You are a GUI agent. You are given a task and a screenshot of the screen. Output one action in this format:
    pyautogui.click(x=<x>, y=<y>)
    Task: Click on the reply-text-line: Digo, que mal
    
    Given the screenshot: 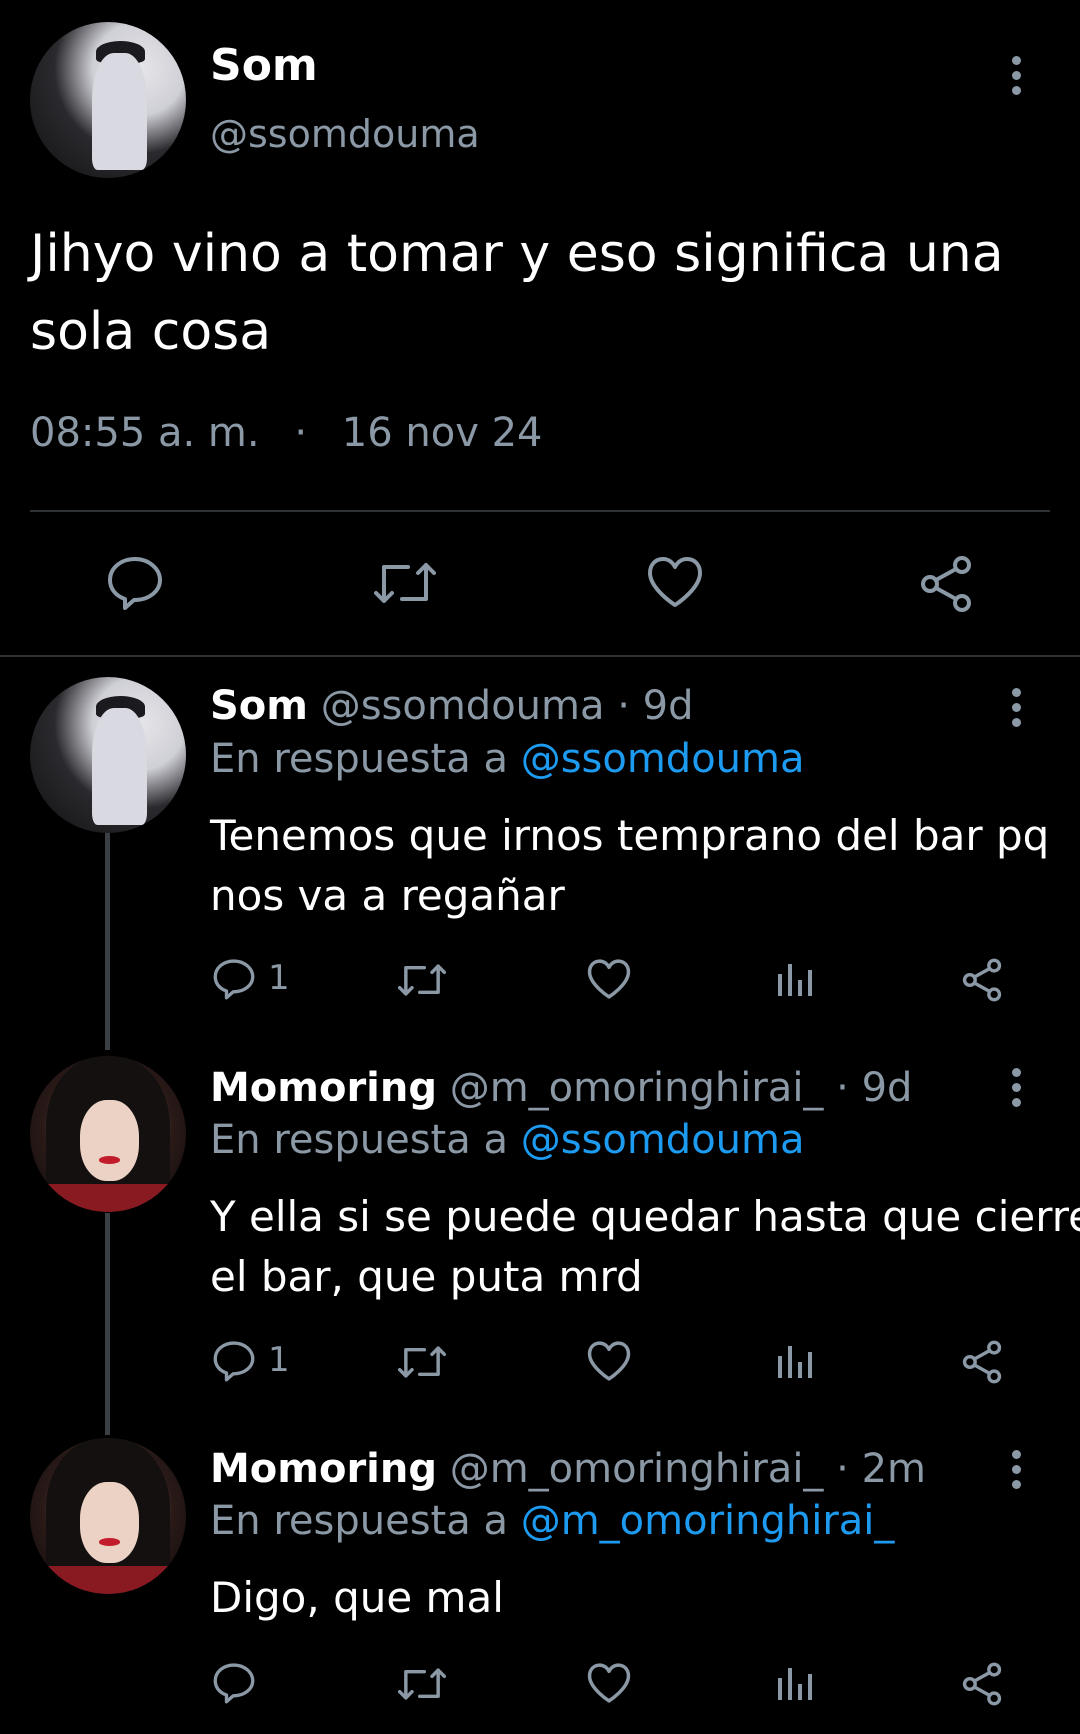 What is the action you would take?
    pyautogui.click(x=357, y=1597)
    